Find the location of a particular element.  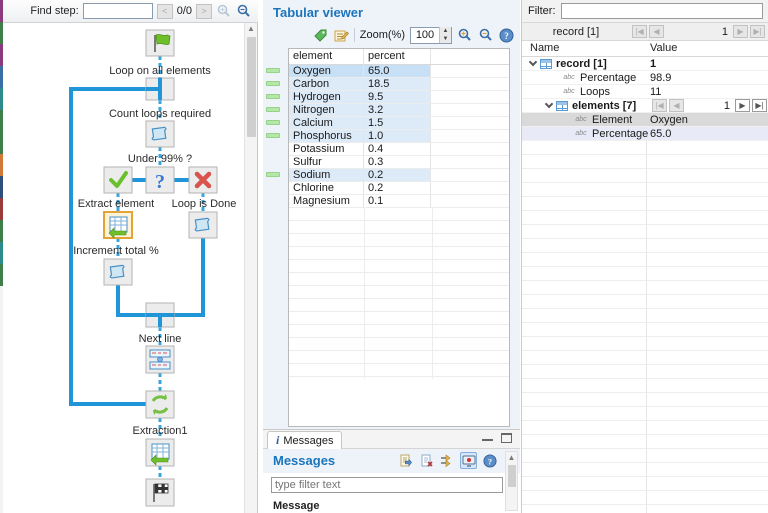

find-prev-button: < is located at coordinates (164, 11).